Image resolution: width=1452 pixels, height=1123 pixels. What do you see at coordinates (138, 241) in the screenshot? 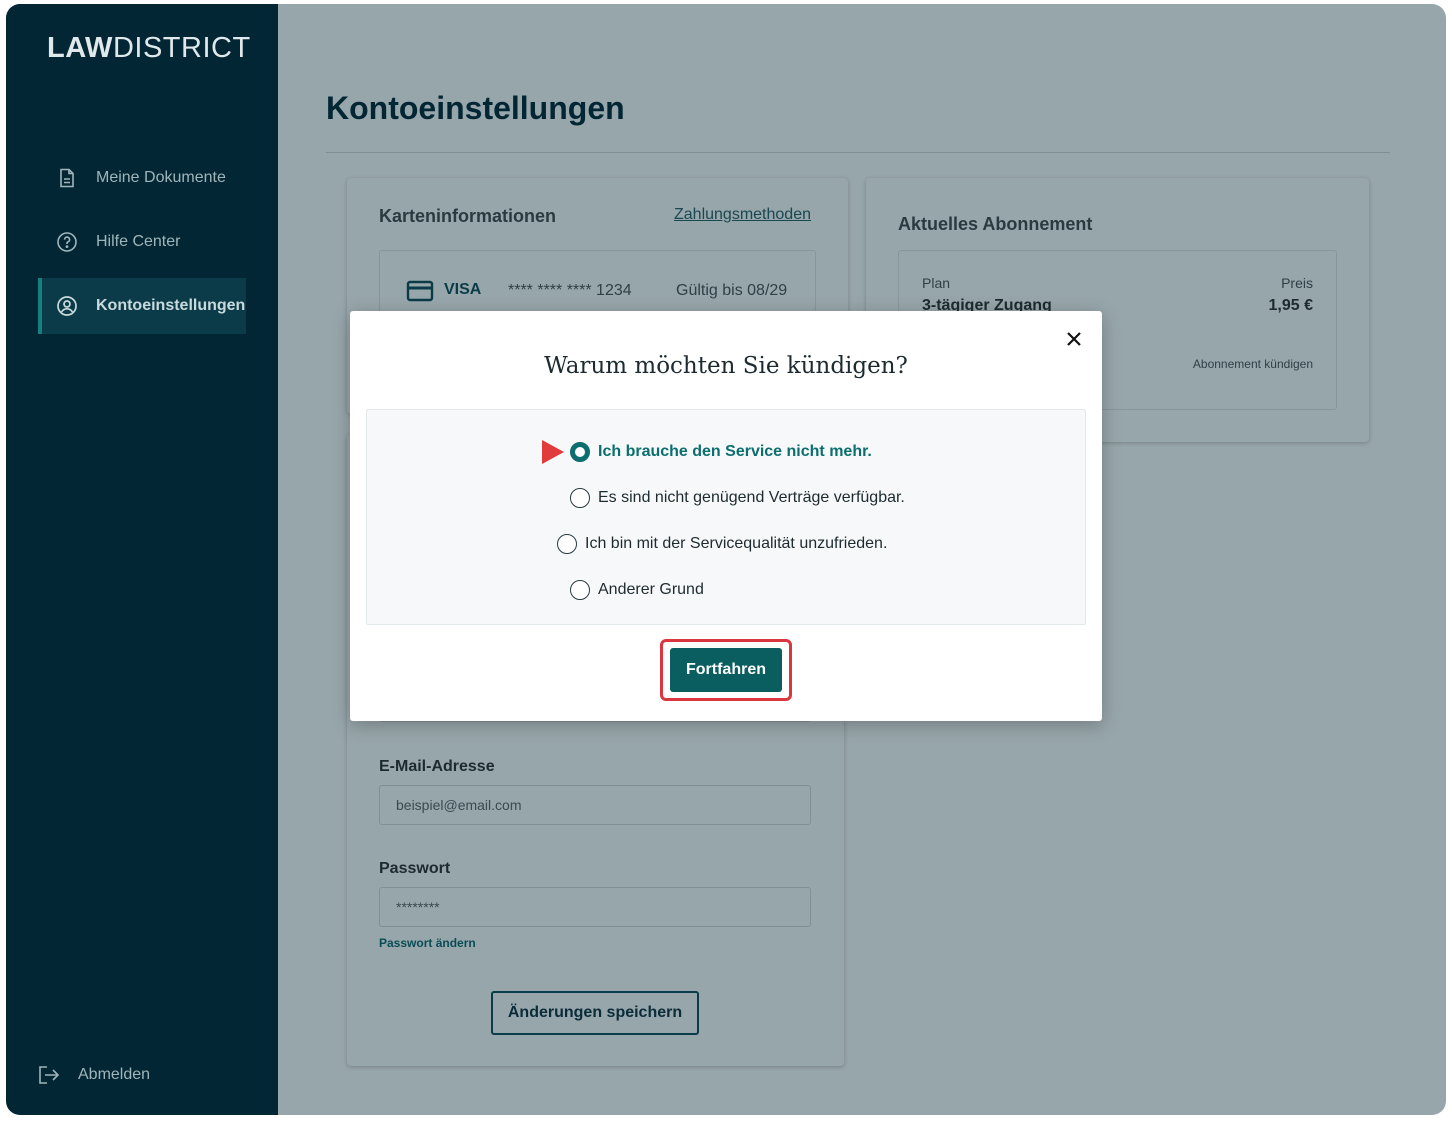
I see `sidebar-item-label: Hilfe Center` at bounding box center [138, 241].